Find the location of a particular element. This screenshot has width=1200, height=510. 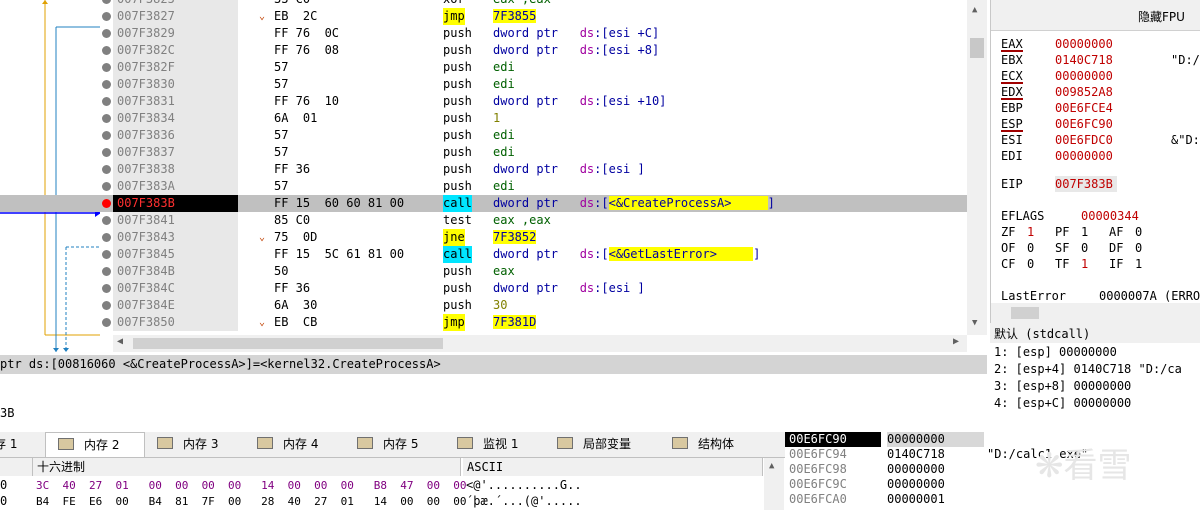

hide-fpu-button: 隐藏FPU is located at coordinates (1161, 16).